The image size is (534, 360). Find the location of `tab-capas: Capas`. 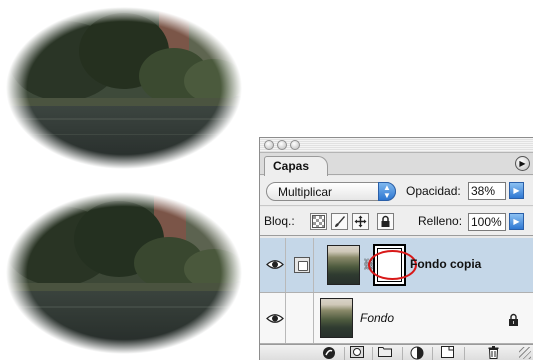

tab-capas: Capas is located at coordinates (296, 166).